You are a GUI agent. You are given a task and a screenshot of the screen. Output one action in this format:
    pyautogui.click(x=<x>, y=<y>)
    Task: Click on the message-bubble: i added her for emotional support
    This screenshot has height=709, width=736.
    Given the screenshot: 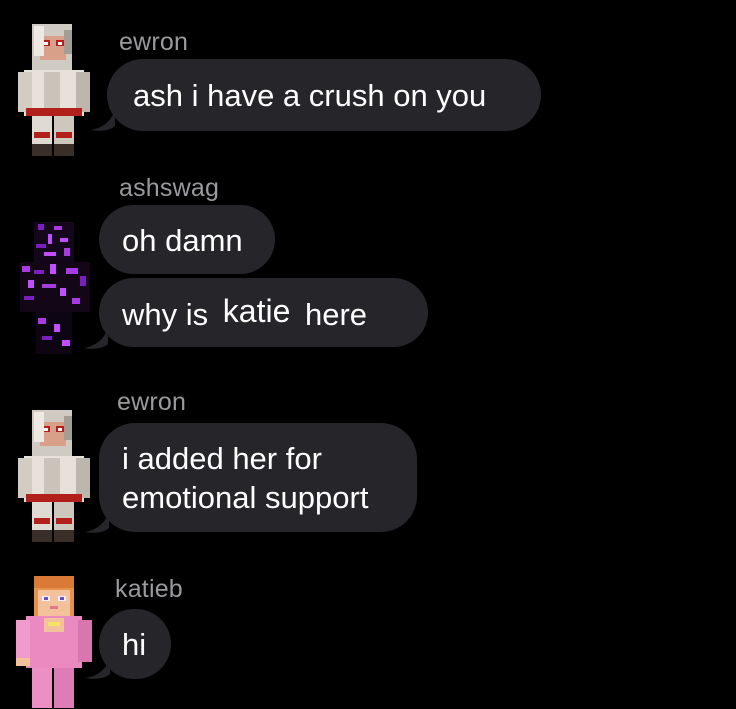 What is the action you would take?
    pyautogui.click(x=258, y=477)
    